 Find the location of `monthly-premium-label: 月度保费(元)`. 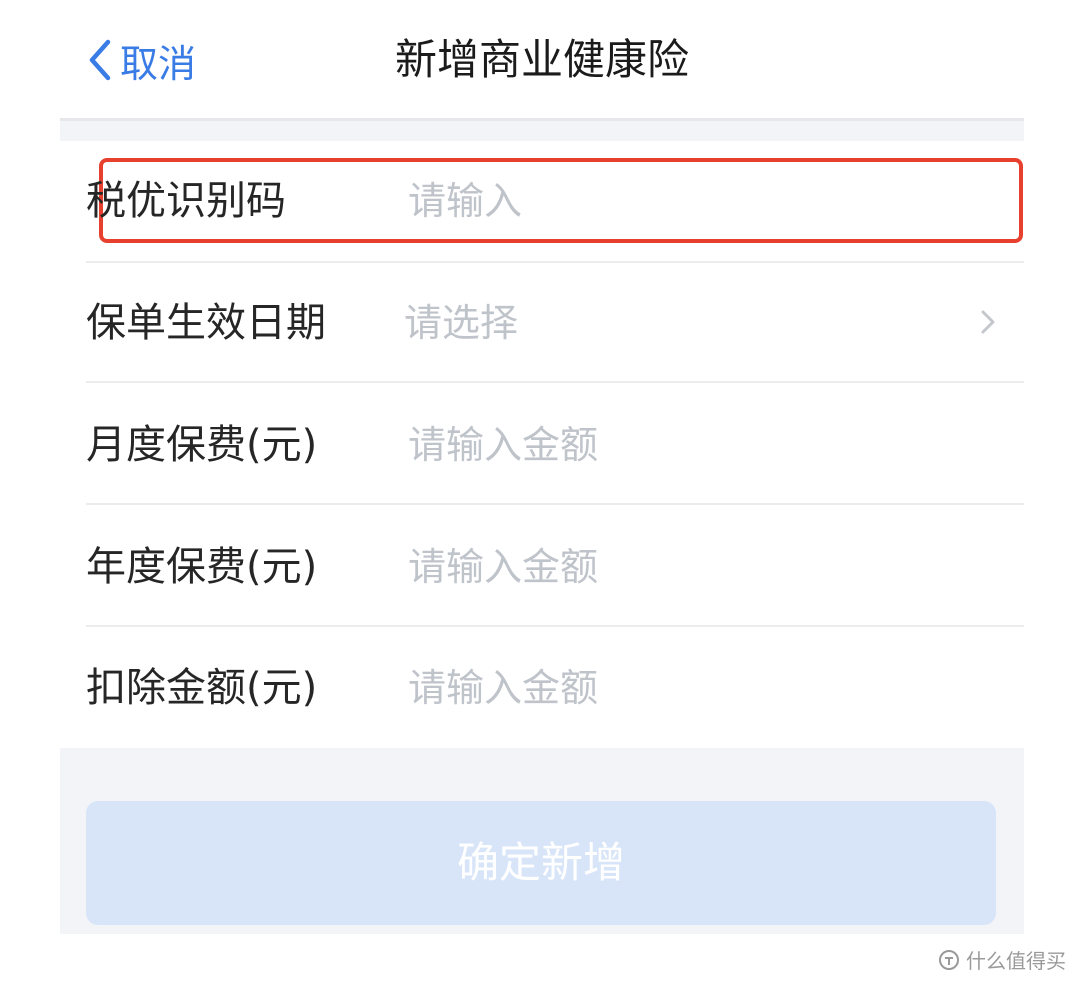

monthly-premium-label: 月度保费(元) is located at coordinates (202, 445).